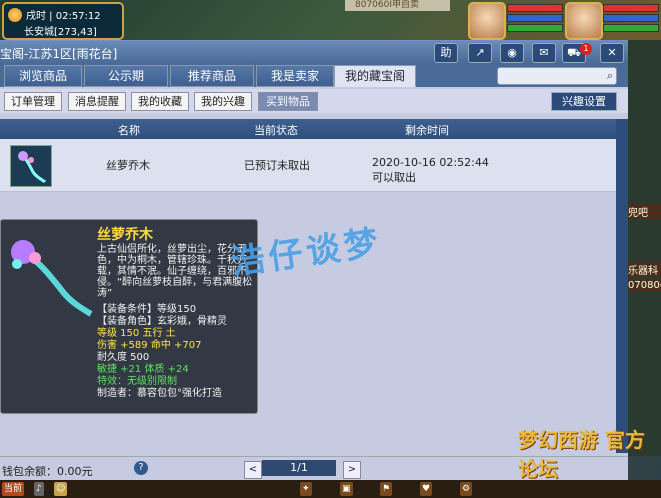 The image size is (661, 498). I want to click on emote-icon: ☺, so click(61, 489).